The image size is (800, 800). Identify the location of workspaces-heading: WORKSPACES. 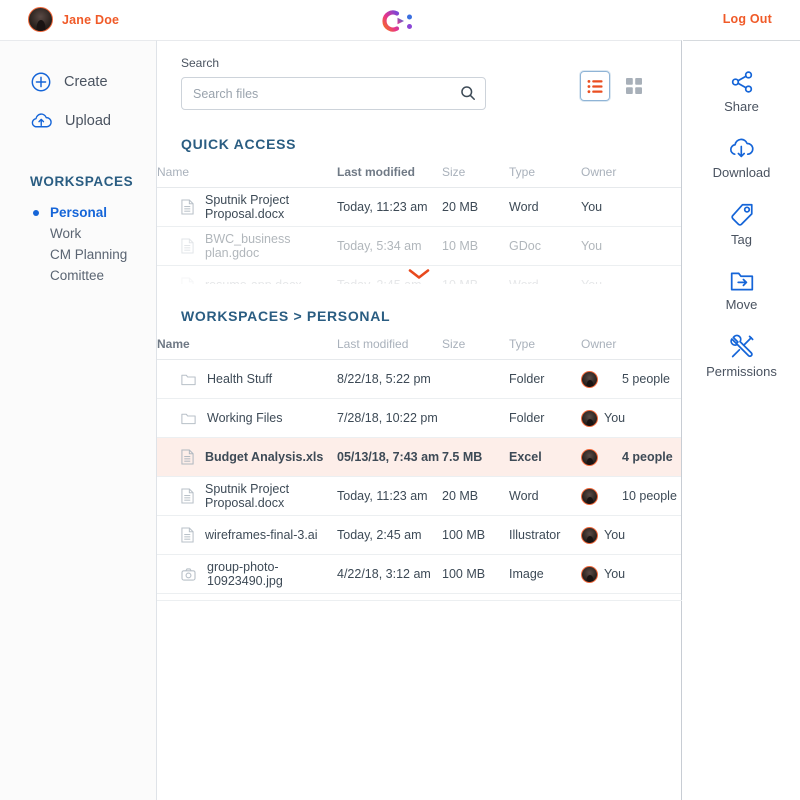
(82, 181).